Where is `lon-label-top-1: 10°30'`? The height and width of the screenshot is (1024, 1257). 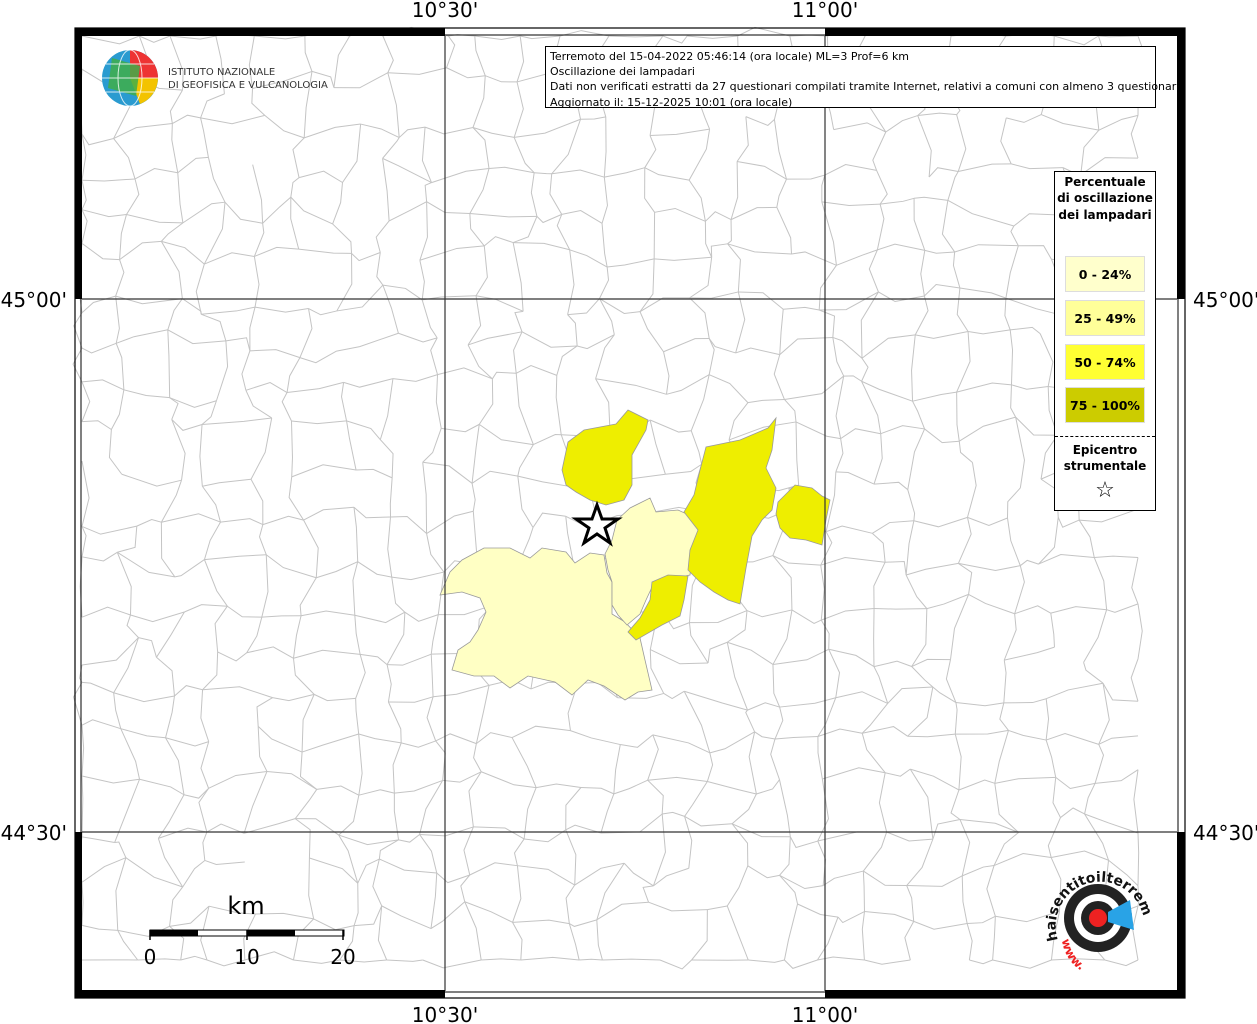
lon-label-top-1: 10°30' is located at coordinates (445, 11).